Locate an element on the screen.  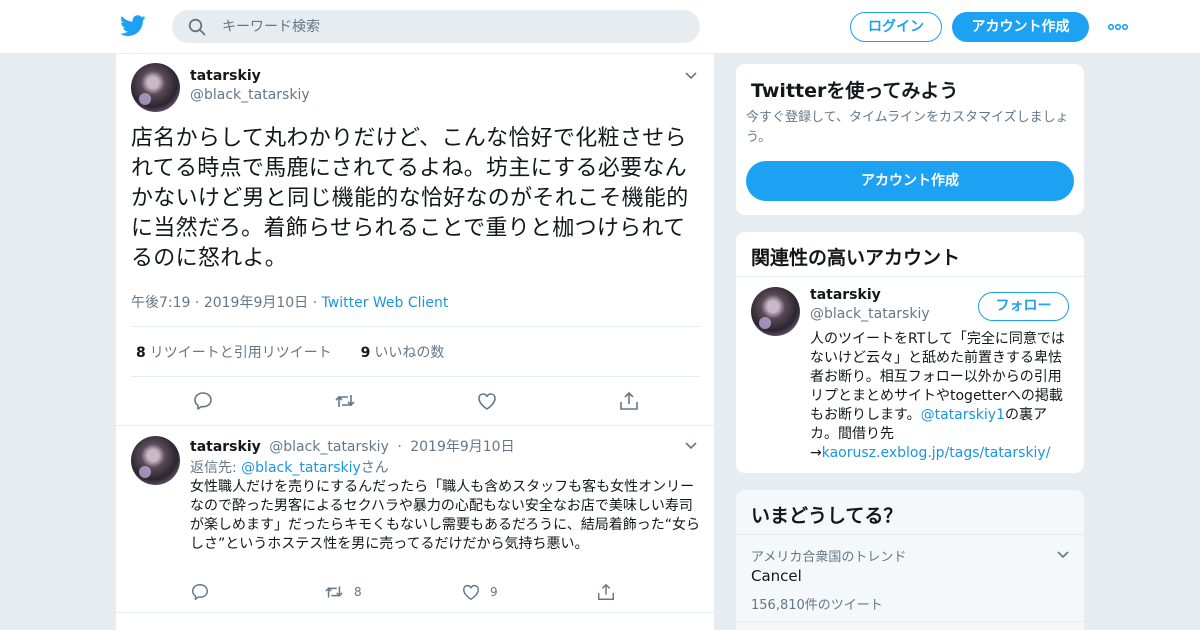
login-button: ログイン is located at coordinates (896, 27).